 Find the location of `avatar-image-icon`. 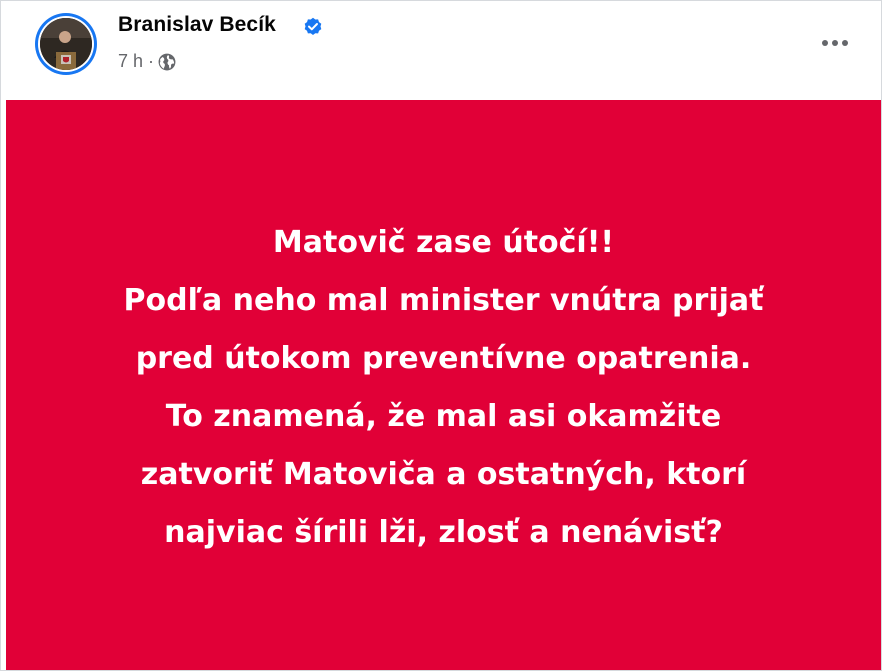

avatar-image-icon is located at coordinates (66, 44).